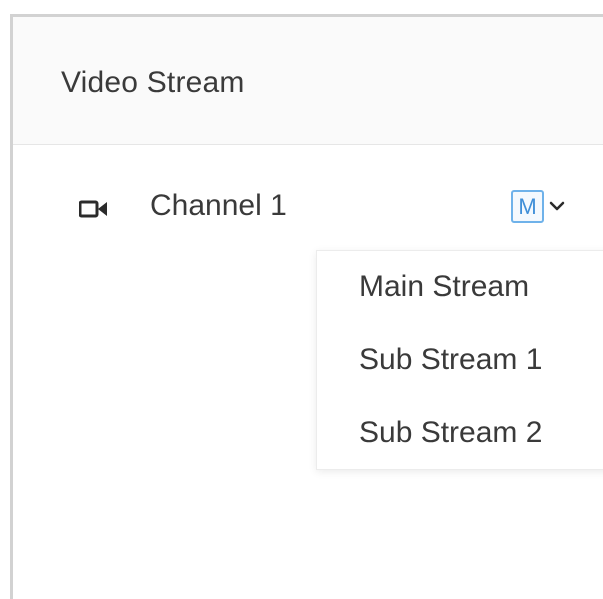 This screenshot has width=603, height=599. Describe the element at coordinates (460, 287) in the screenshot. I see `menu-item-main-stream: Main Stream` at that location.